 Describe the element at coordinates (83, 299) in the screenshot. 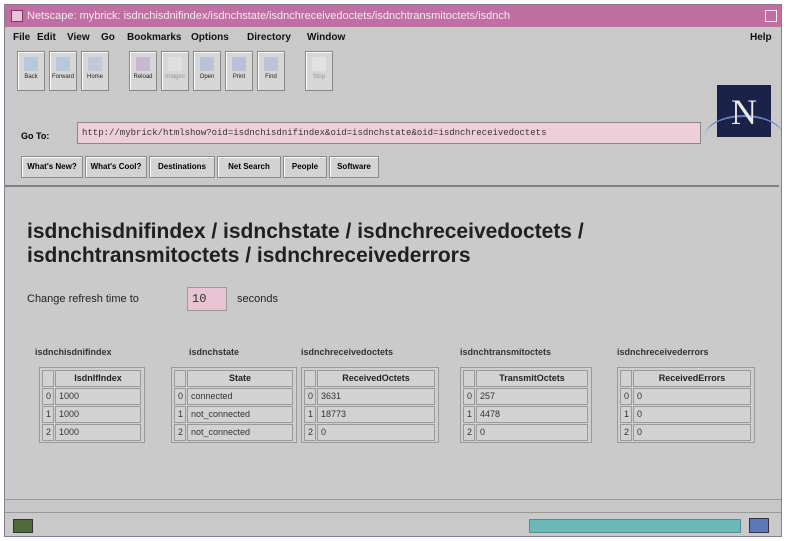

I see `refresh-label: Change refresh time to` at that location.